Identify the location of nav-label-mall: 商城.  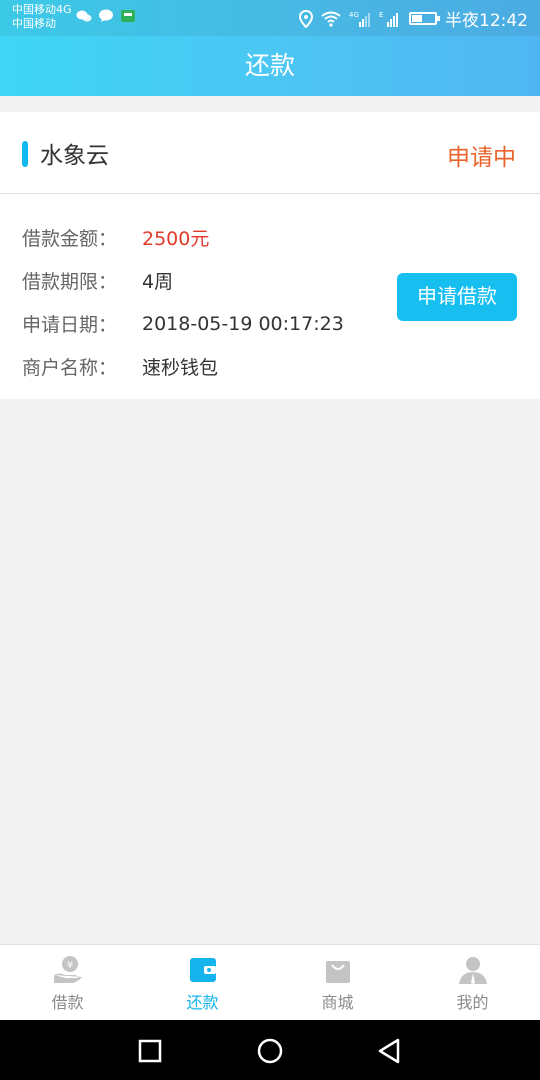
(337, 1002).